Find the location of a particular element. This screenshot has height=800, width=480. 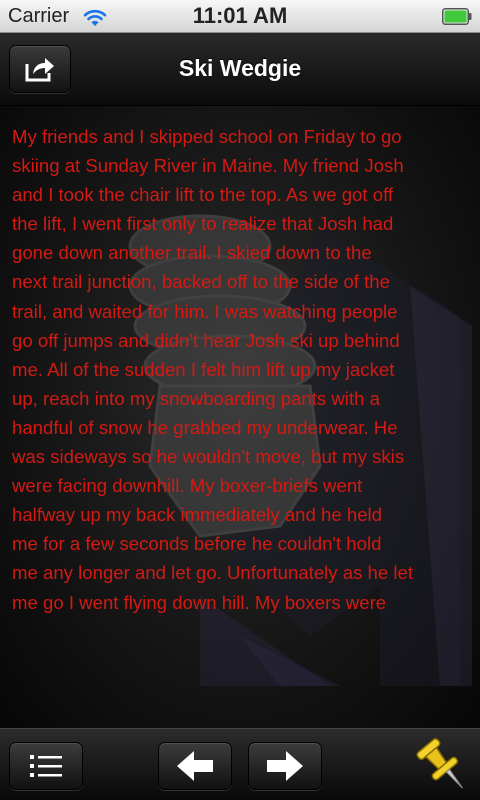

arrow-left-icon is located at coordinates (195, 766).